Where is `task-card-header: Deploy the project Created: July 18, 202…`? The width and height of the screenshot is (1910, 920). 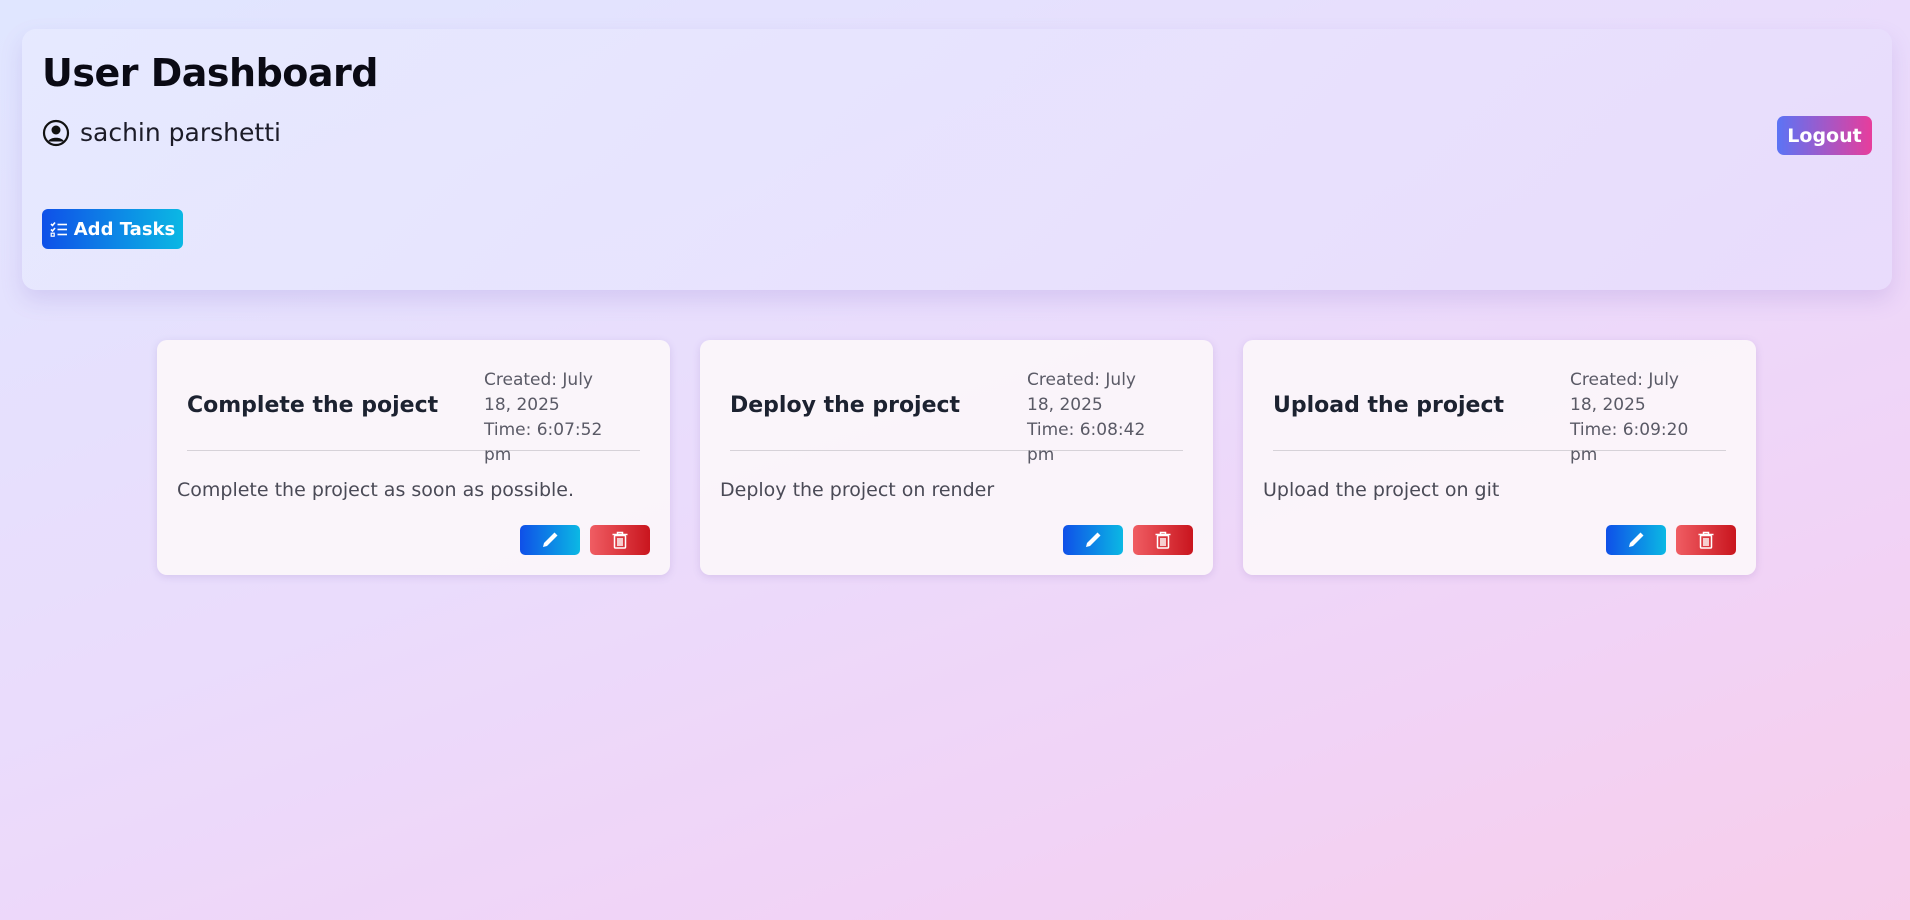 task-card-header: Deploy the project Created: July 18, 202… is located at coordinates (956, 416).